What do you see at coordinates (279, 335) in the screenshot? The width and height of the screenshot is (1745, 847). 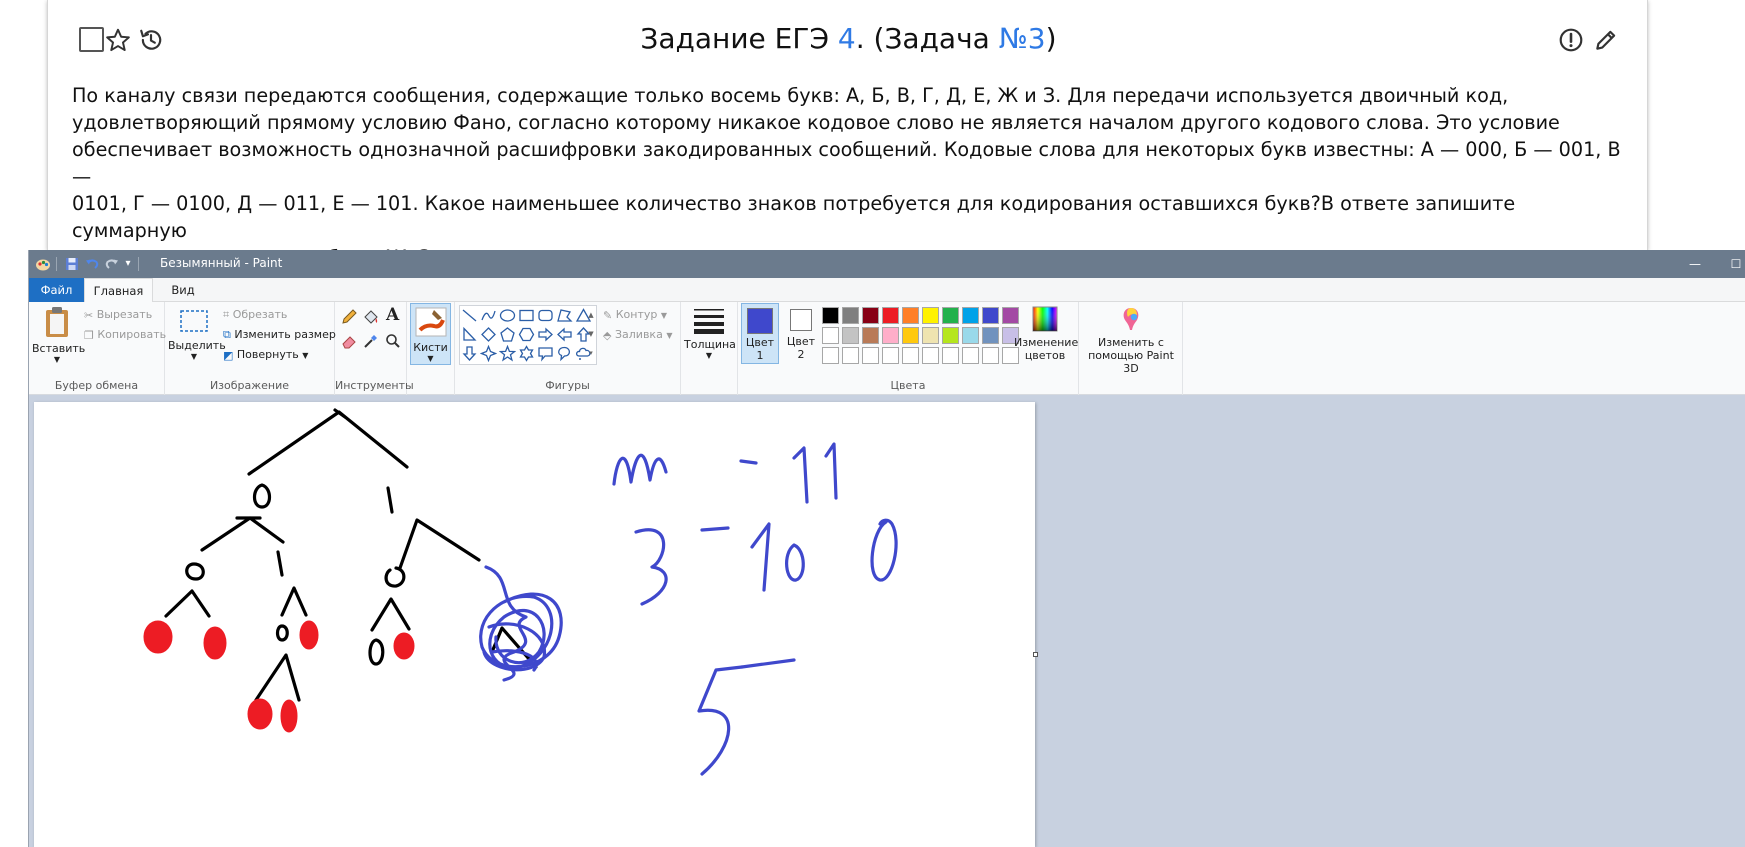 I see `resize-button: ⧉ Изменить размер` at bounding box center [279, 335].